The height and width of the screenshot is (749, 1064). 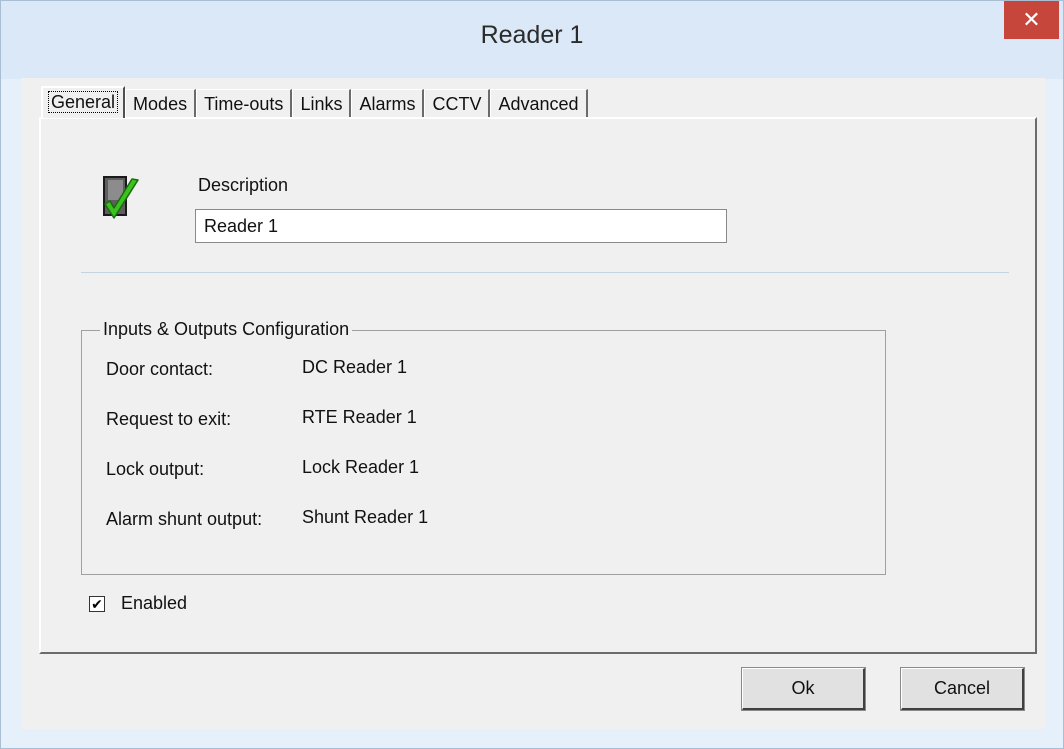 I want to click on title-bar: Reader 1 ✕, so click(x=532, y=40).